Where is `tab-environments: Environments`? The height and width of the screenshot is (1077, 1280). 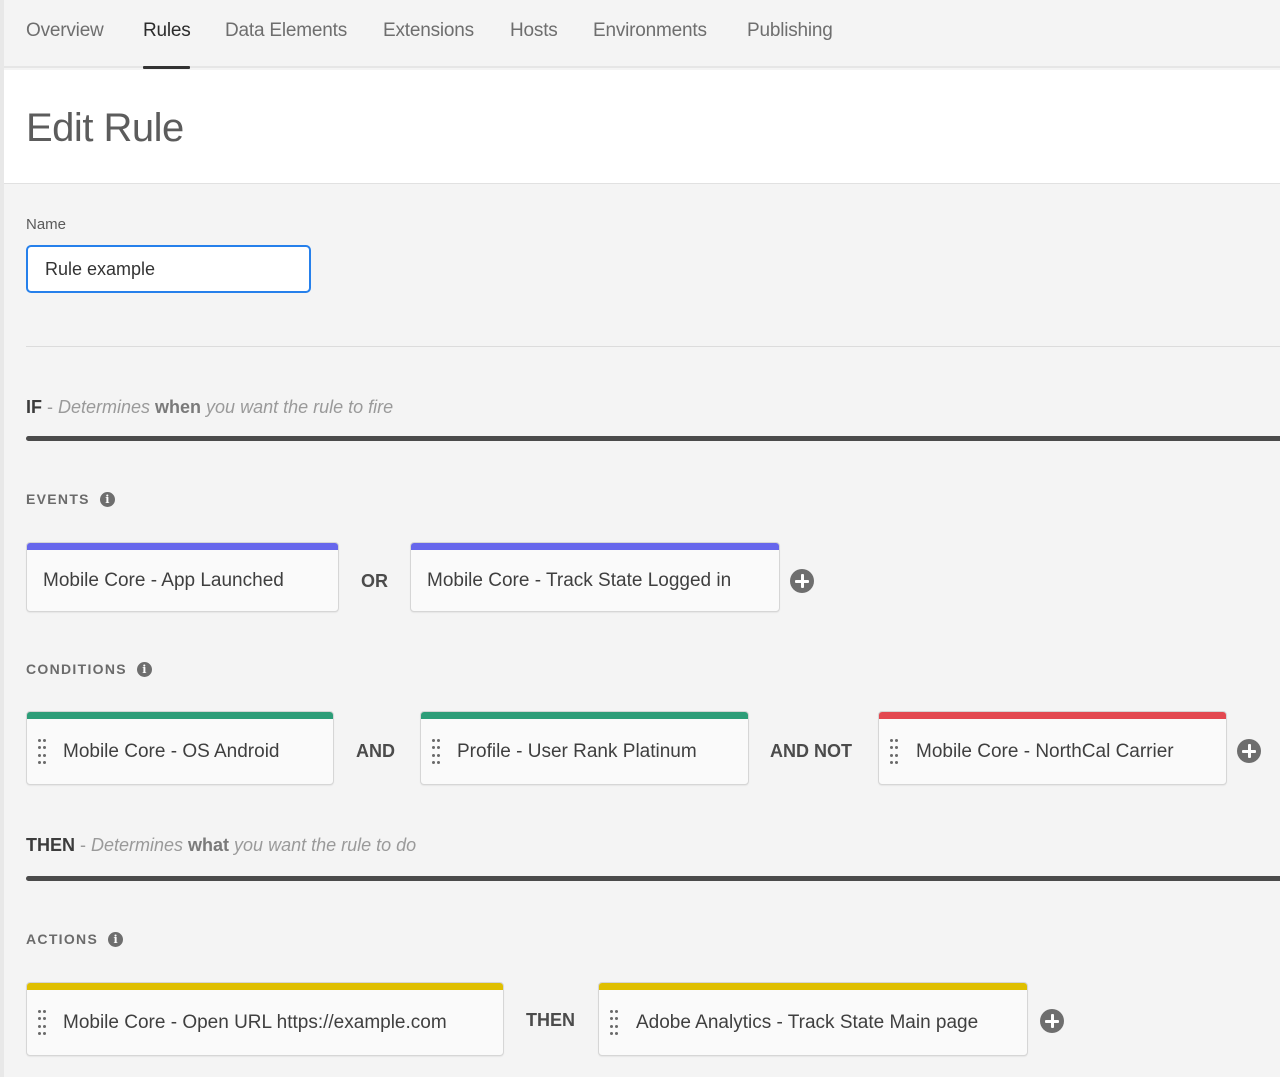 tab-environments: Environments is located at coordinates (650, 31).